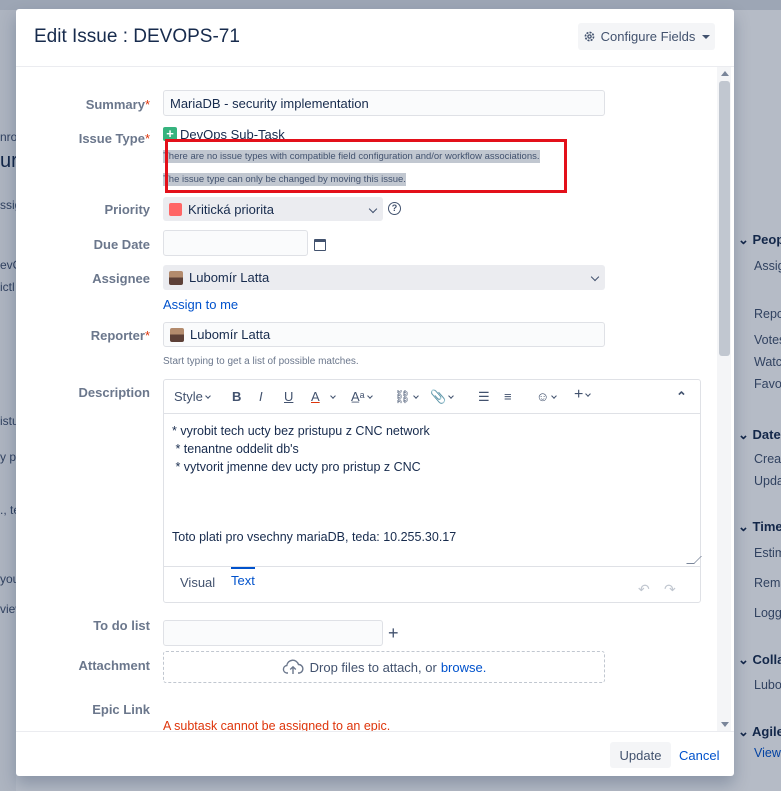 The height and width of the screenshot is (791, 781). I want to click on configure-fields-label: Configure Fields, so click(648, 36).